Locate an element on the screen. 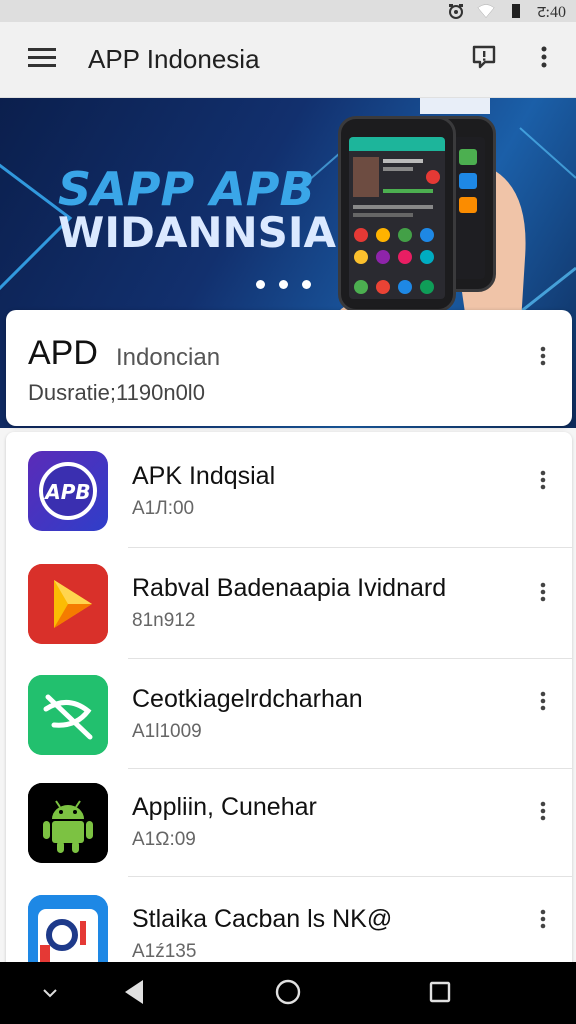 Image resolution: width=576 pixels, height=1024 pixels. feedback-icon is located at coordinates (484, 59).